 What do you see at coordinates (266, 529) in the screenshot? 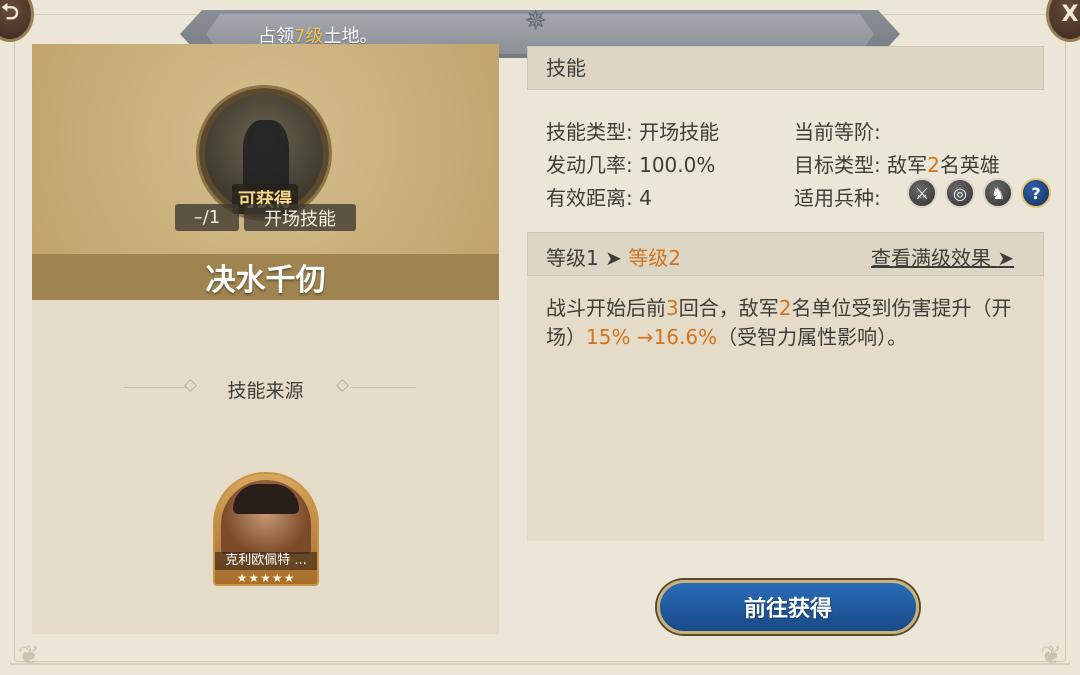
I see `hero-card: 克利欧佩特 ... ★★★★★` at bounding box center [266, 529].